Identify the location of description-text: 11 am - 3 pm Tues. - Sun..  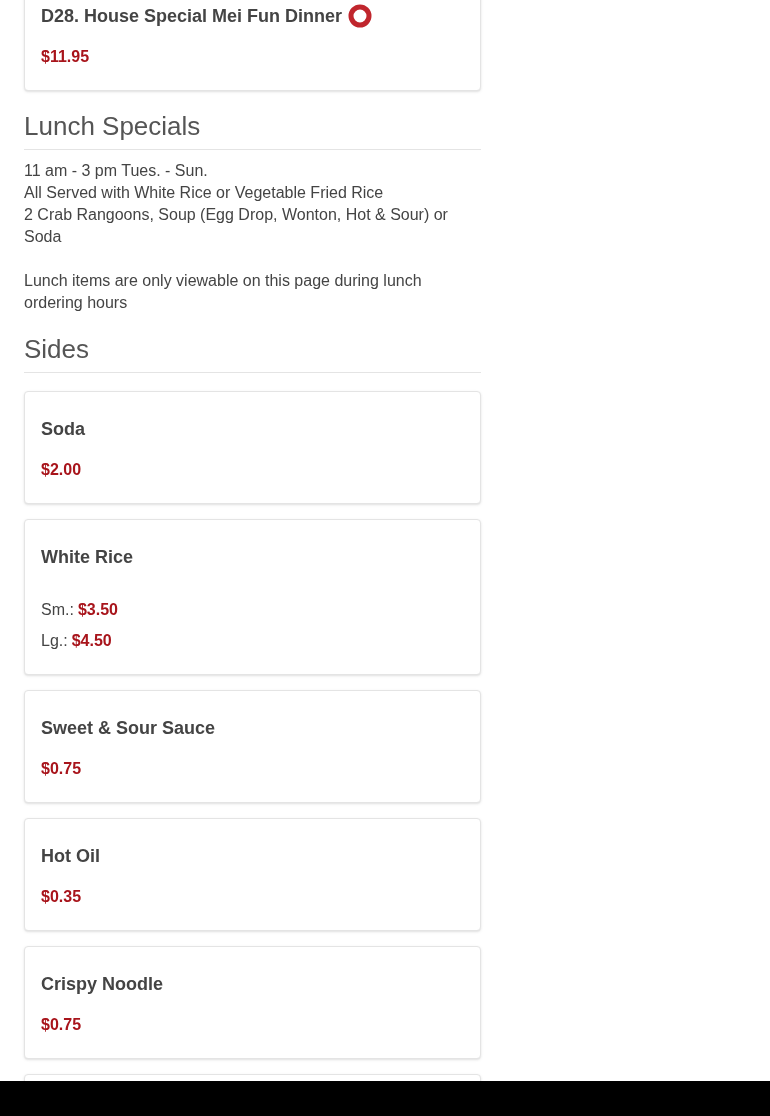
(116, 171).